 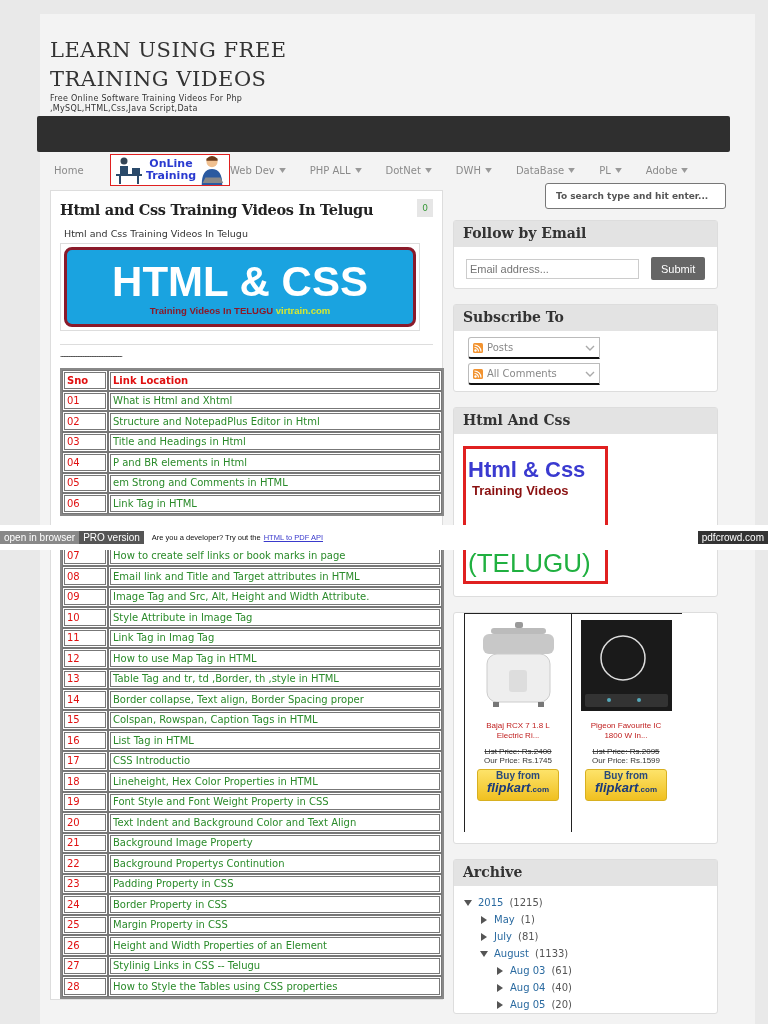 I want to click on table-cell: Background Image Property, so click(x=275, y=842).